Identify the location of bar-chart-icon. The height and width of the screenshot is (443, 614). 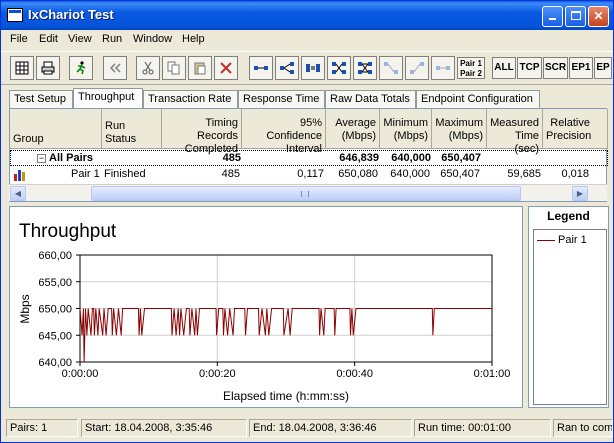
(19, 175).